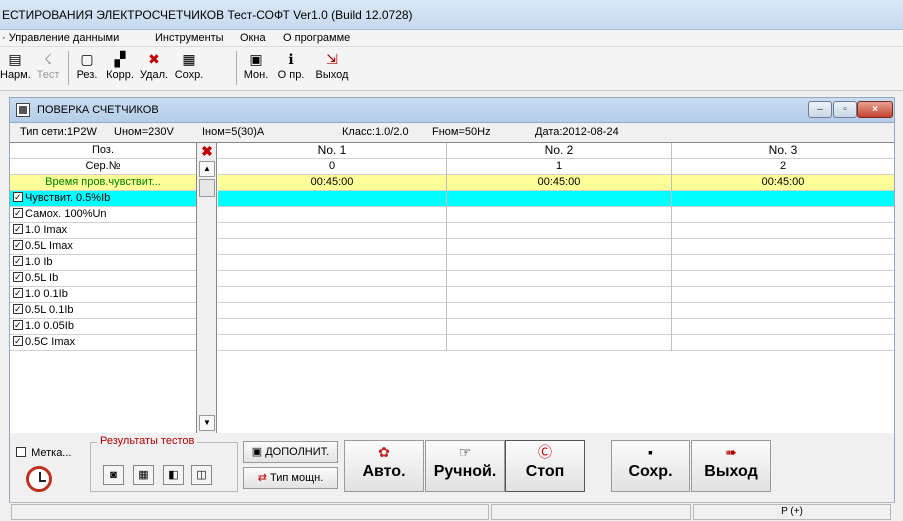 This screenshot has width=903, height=521. Describe the element at coordinates (113, 475) in the screenshot. I see `results-photo-button: ◙` at that location.